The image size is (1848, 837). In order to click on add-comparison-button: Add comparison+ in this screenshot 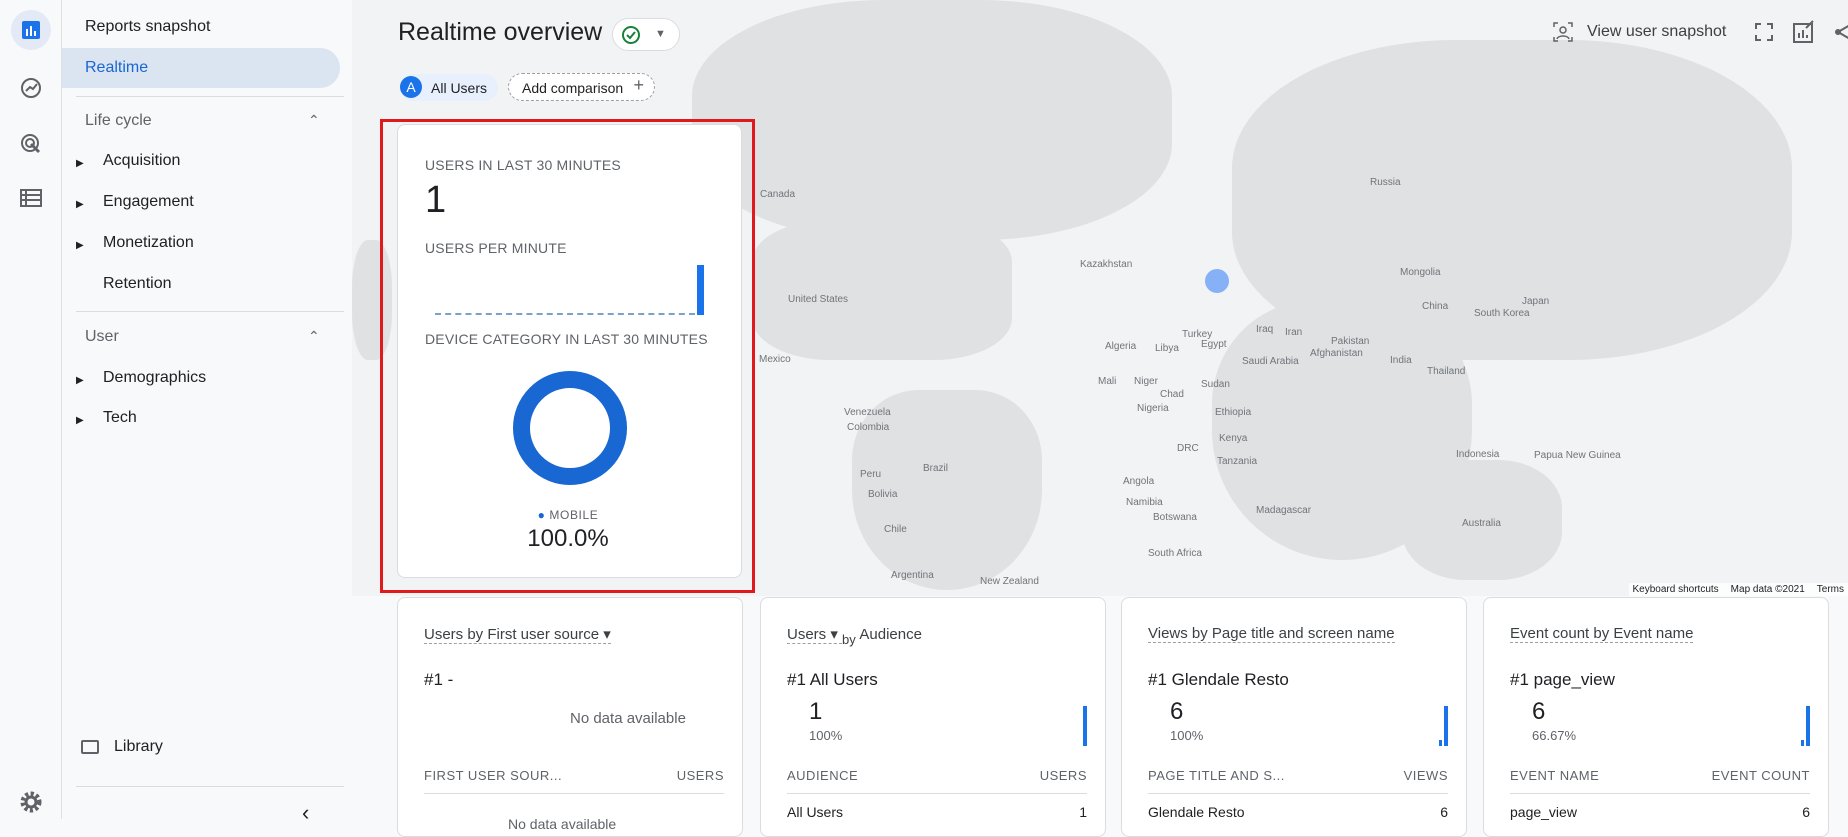, I will do `click(581, 87)`.